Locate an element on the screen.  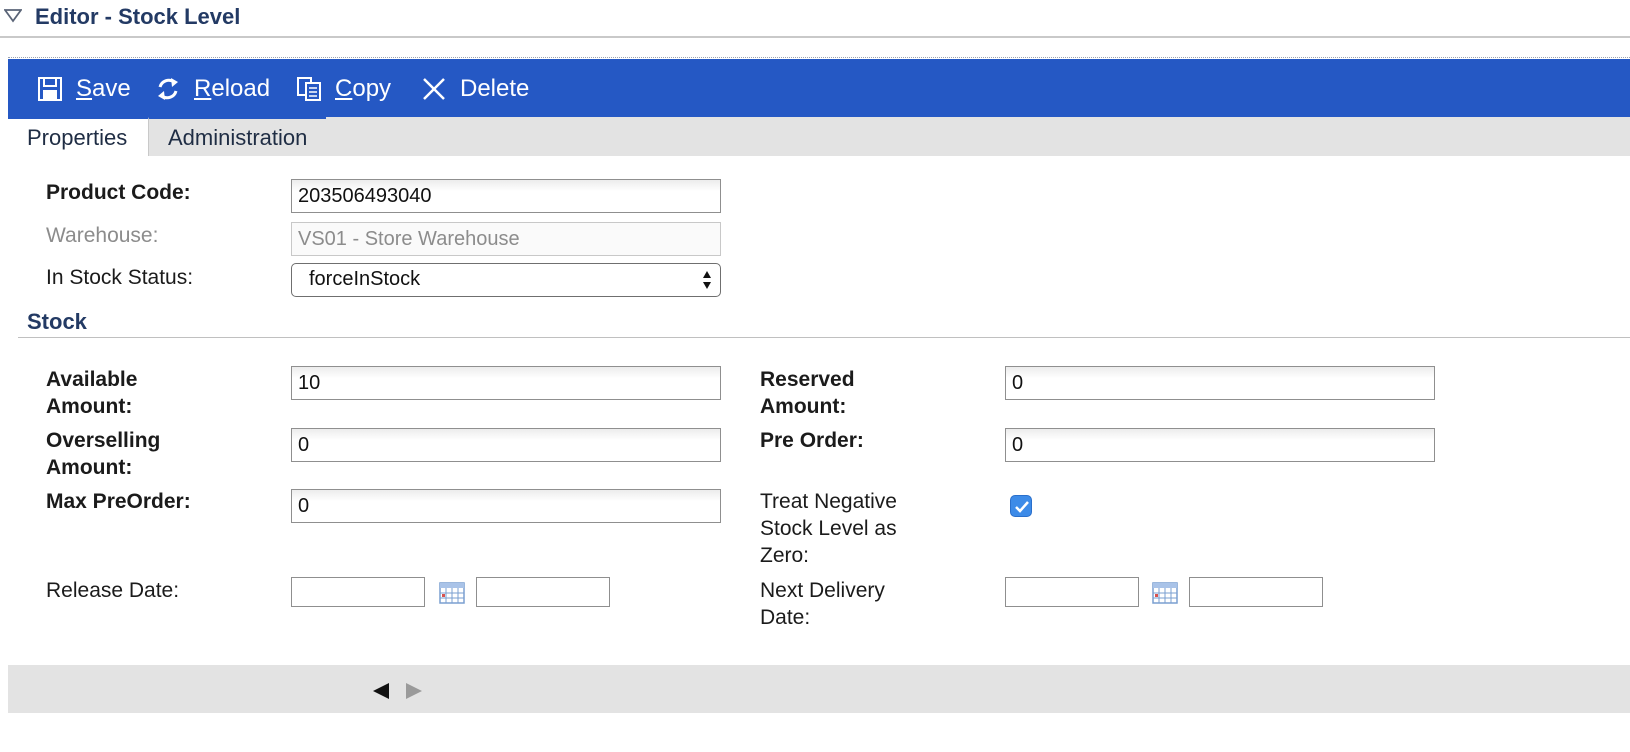
available-amount-label: Available Amount: is located at coordinates (91, 393).